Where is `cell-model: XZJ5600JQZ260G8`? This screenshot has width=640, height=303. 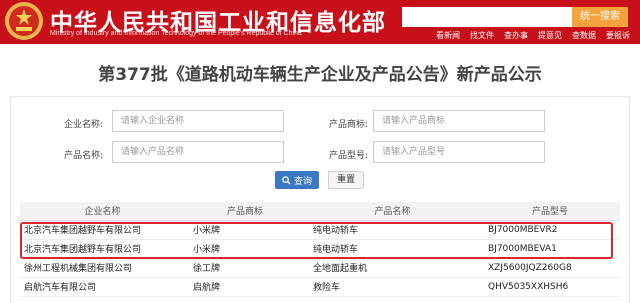
cell-model: XZJ5600JQZ260G8 is located at coordinates (550, 268).